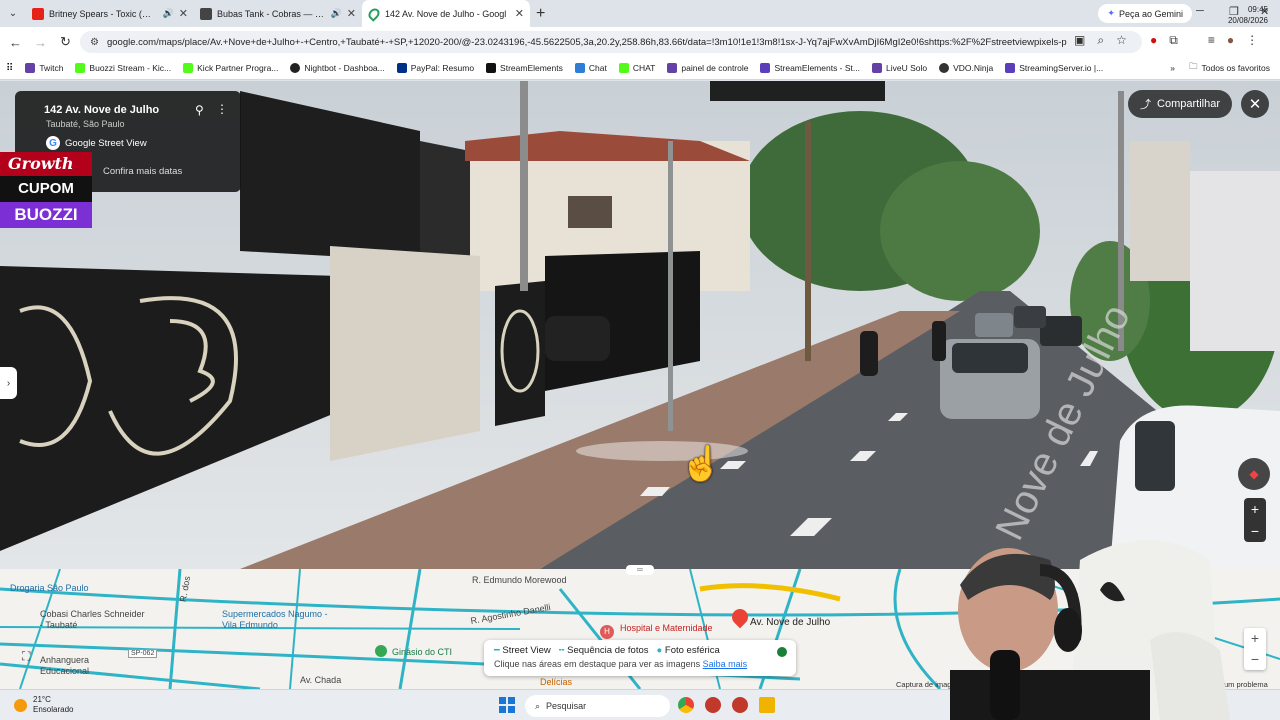  What do you see at coordinates (49, 588) in the screenshot?
I see `map-label-drogaria: Drogaria São Paulo` at bounding box center [49, 588].